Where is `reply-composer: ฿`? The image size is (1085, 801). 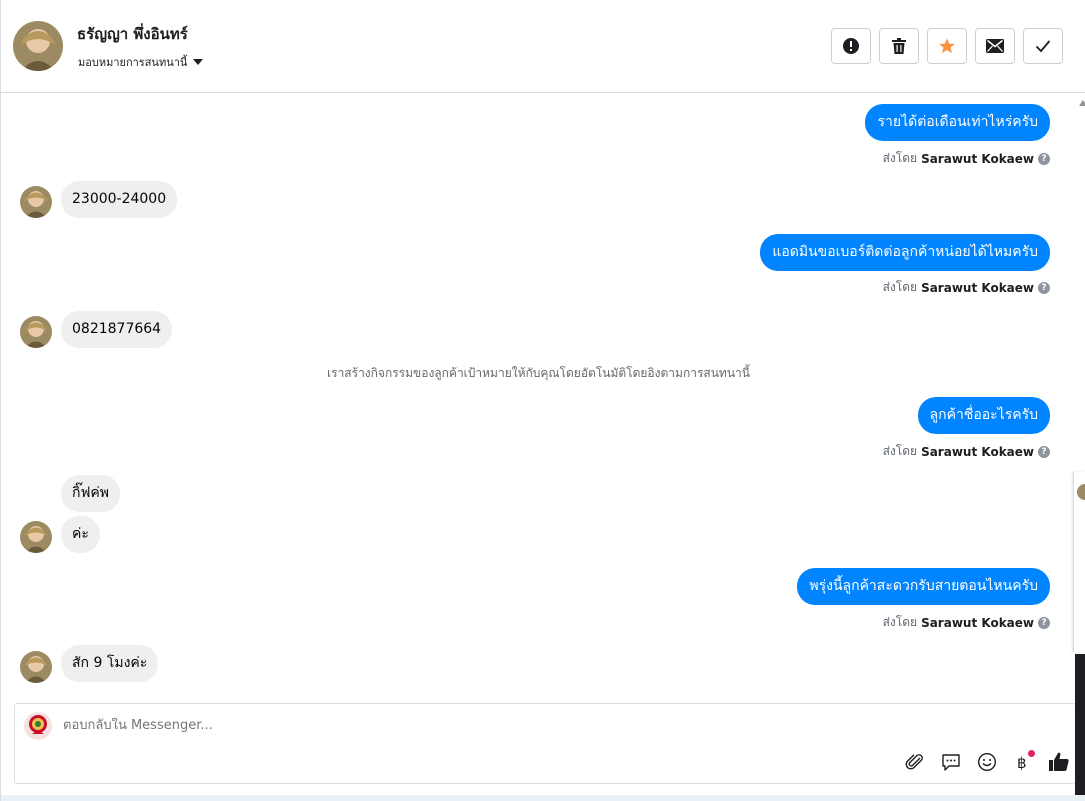 reply-composer: ฿ is located at coordinates (545, 743).